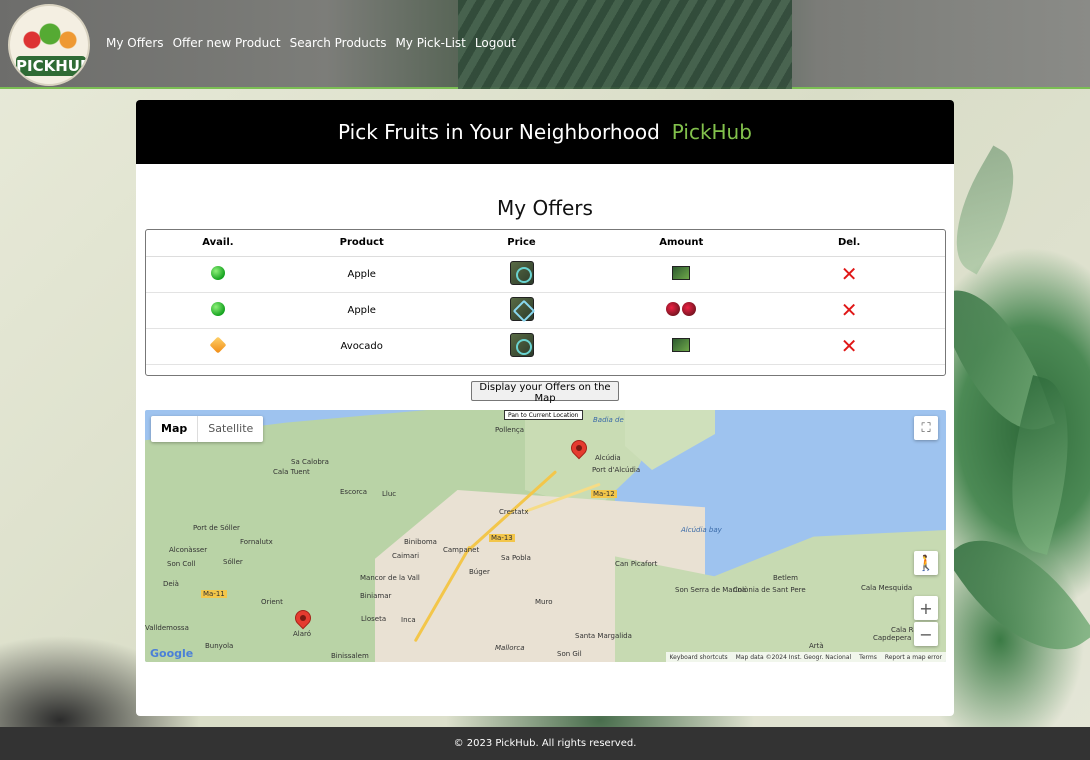 The height and width of the screenshot is (760, 1090). What do you see at coordinates (699, 657) in the screenshot?
I see `keyboard-shortcuts-link: Keyboard shortcuts` at bounding box center [699, 657].